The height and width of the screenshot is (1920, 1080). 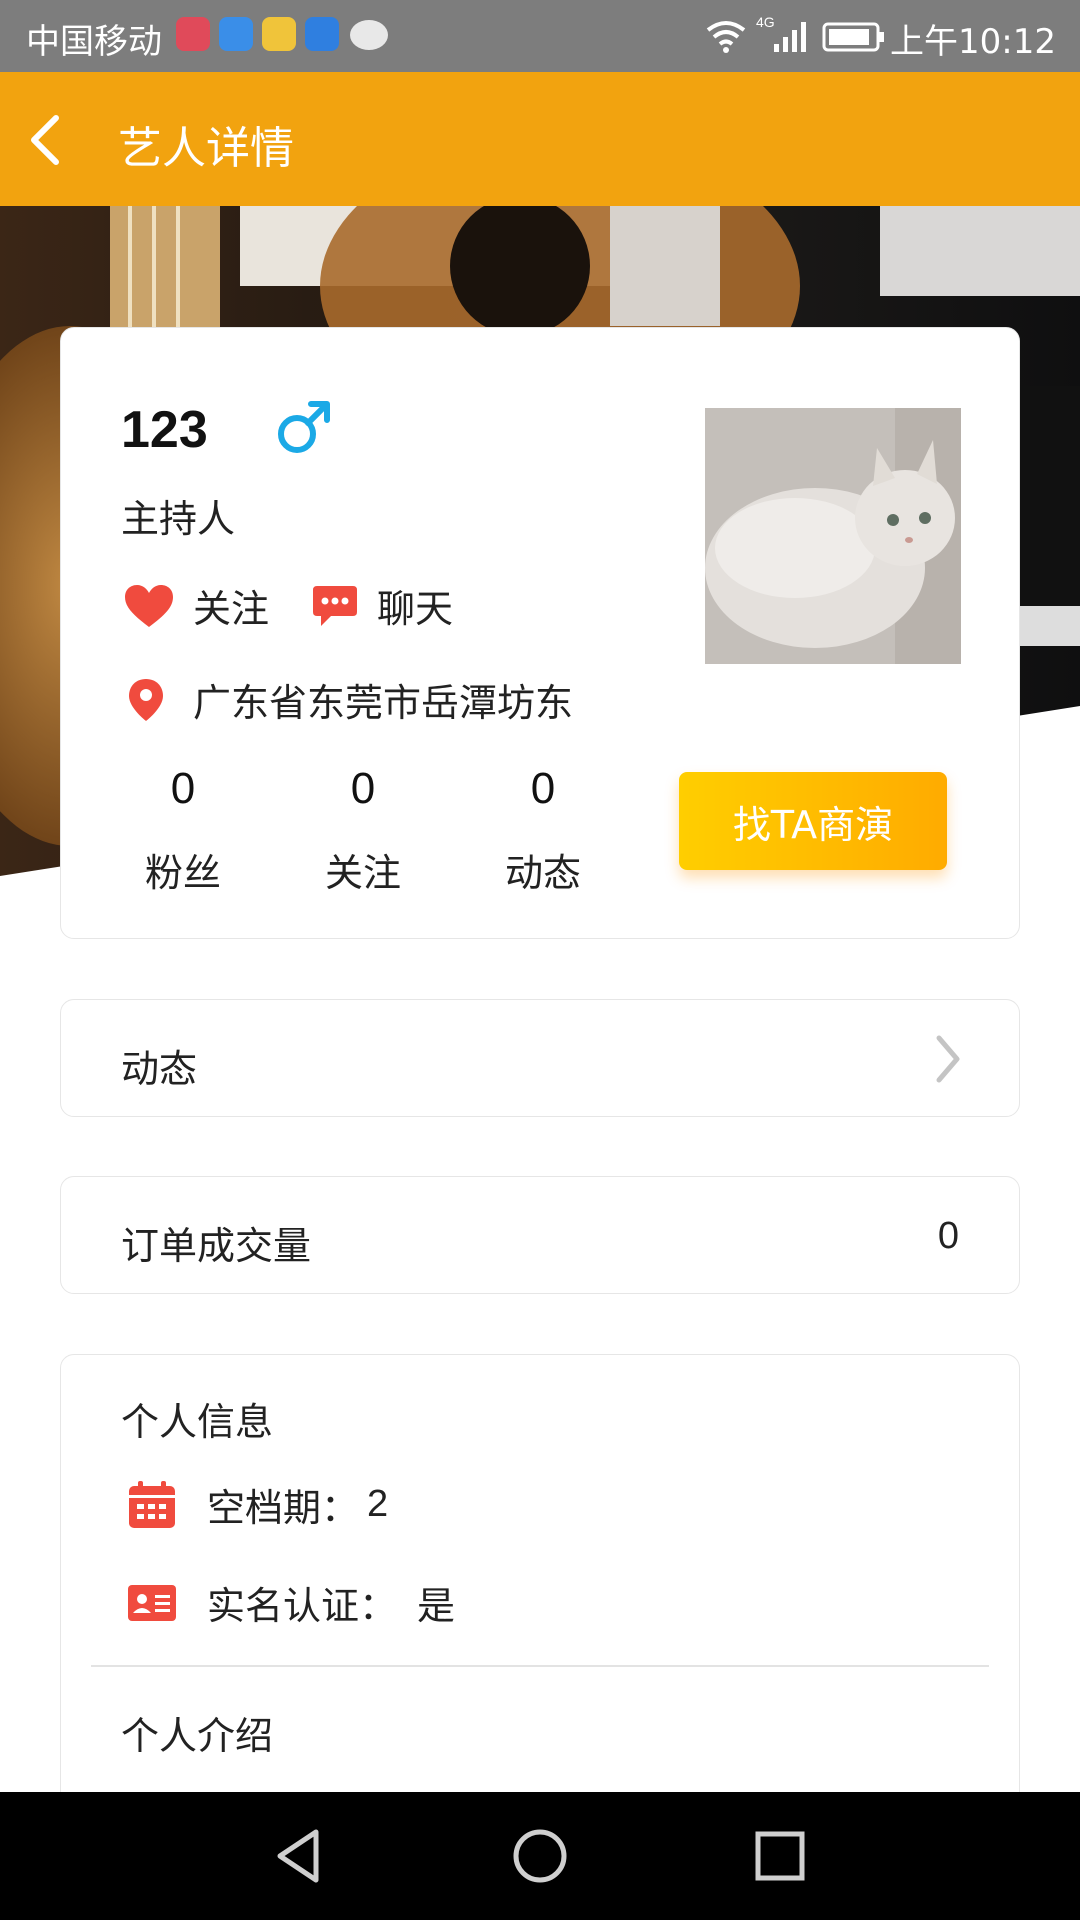 What do you see at coordinates (542, 873) in the screenshot?
I see `posts-label: 动态` at bounding box center [542, 873].